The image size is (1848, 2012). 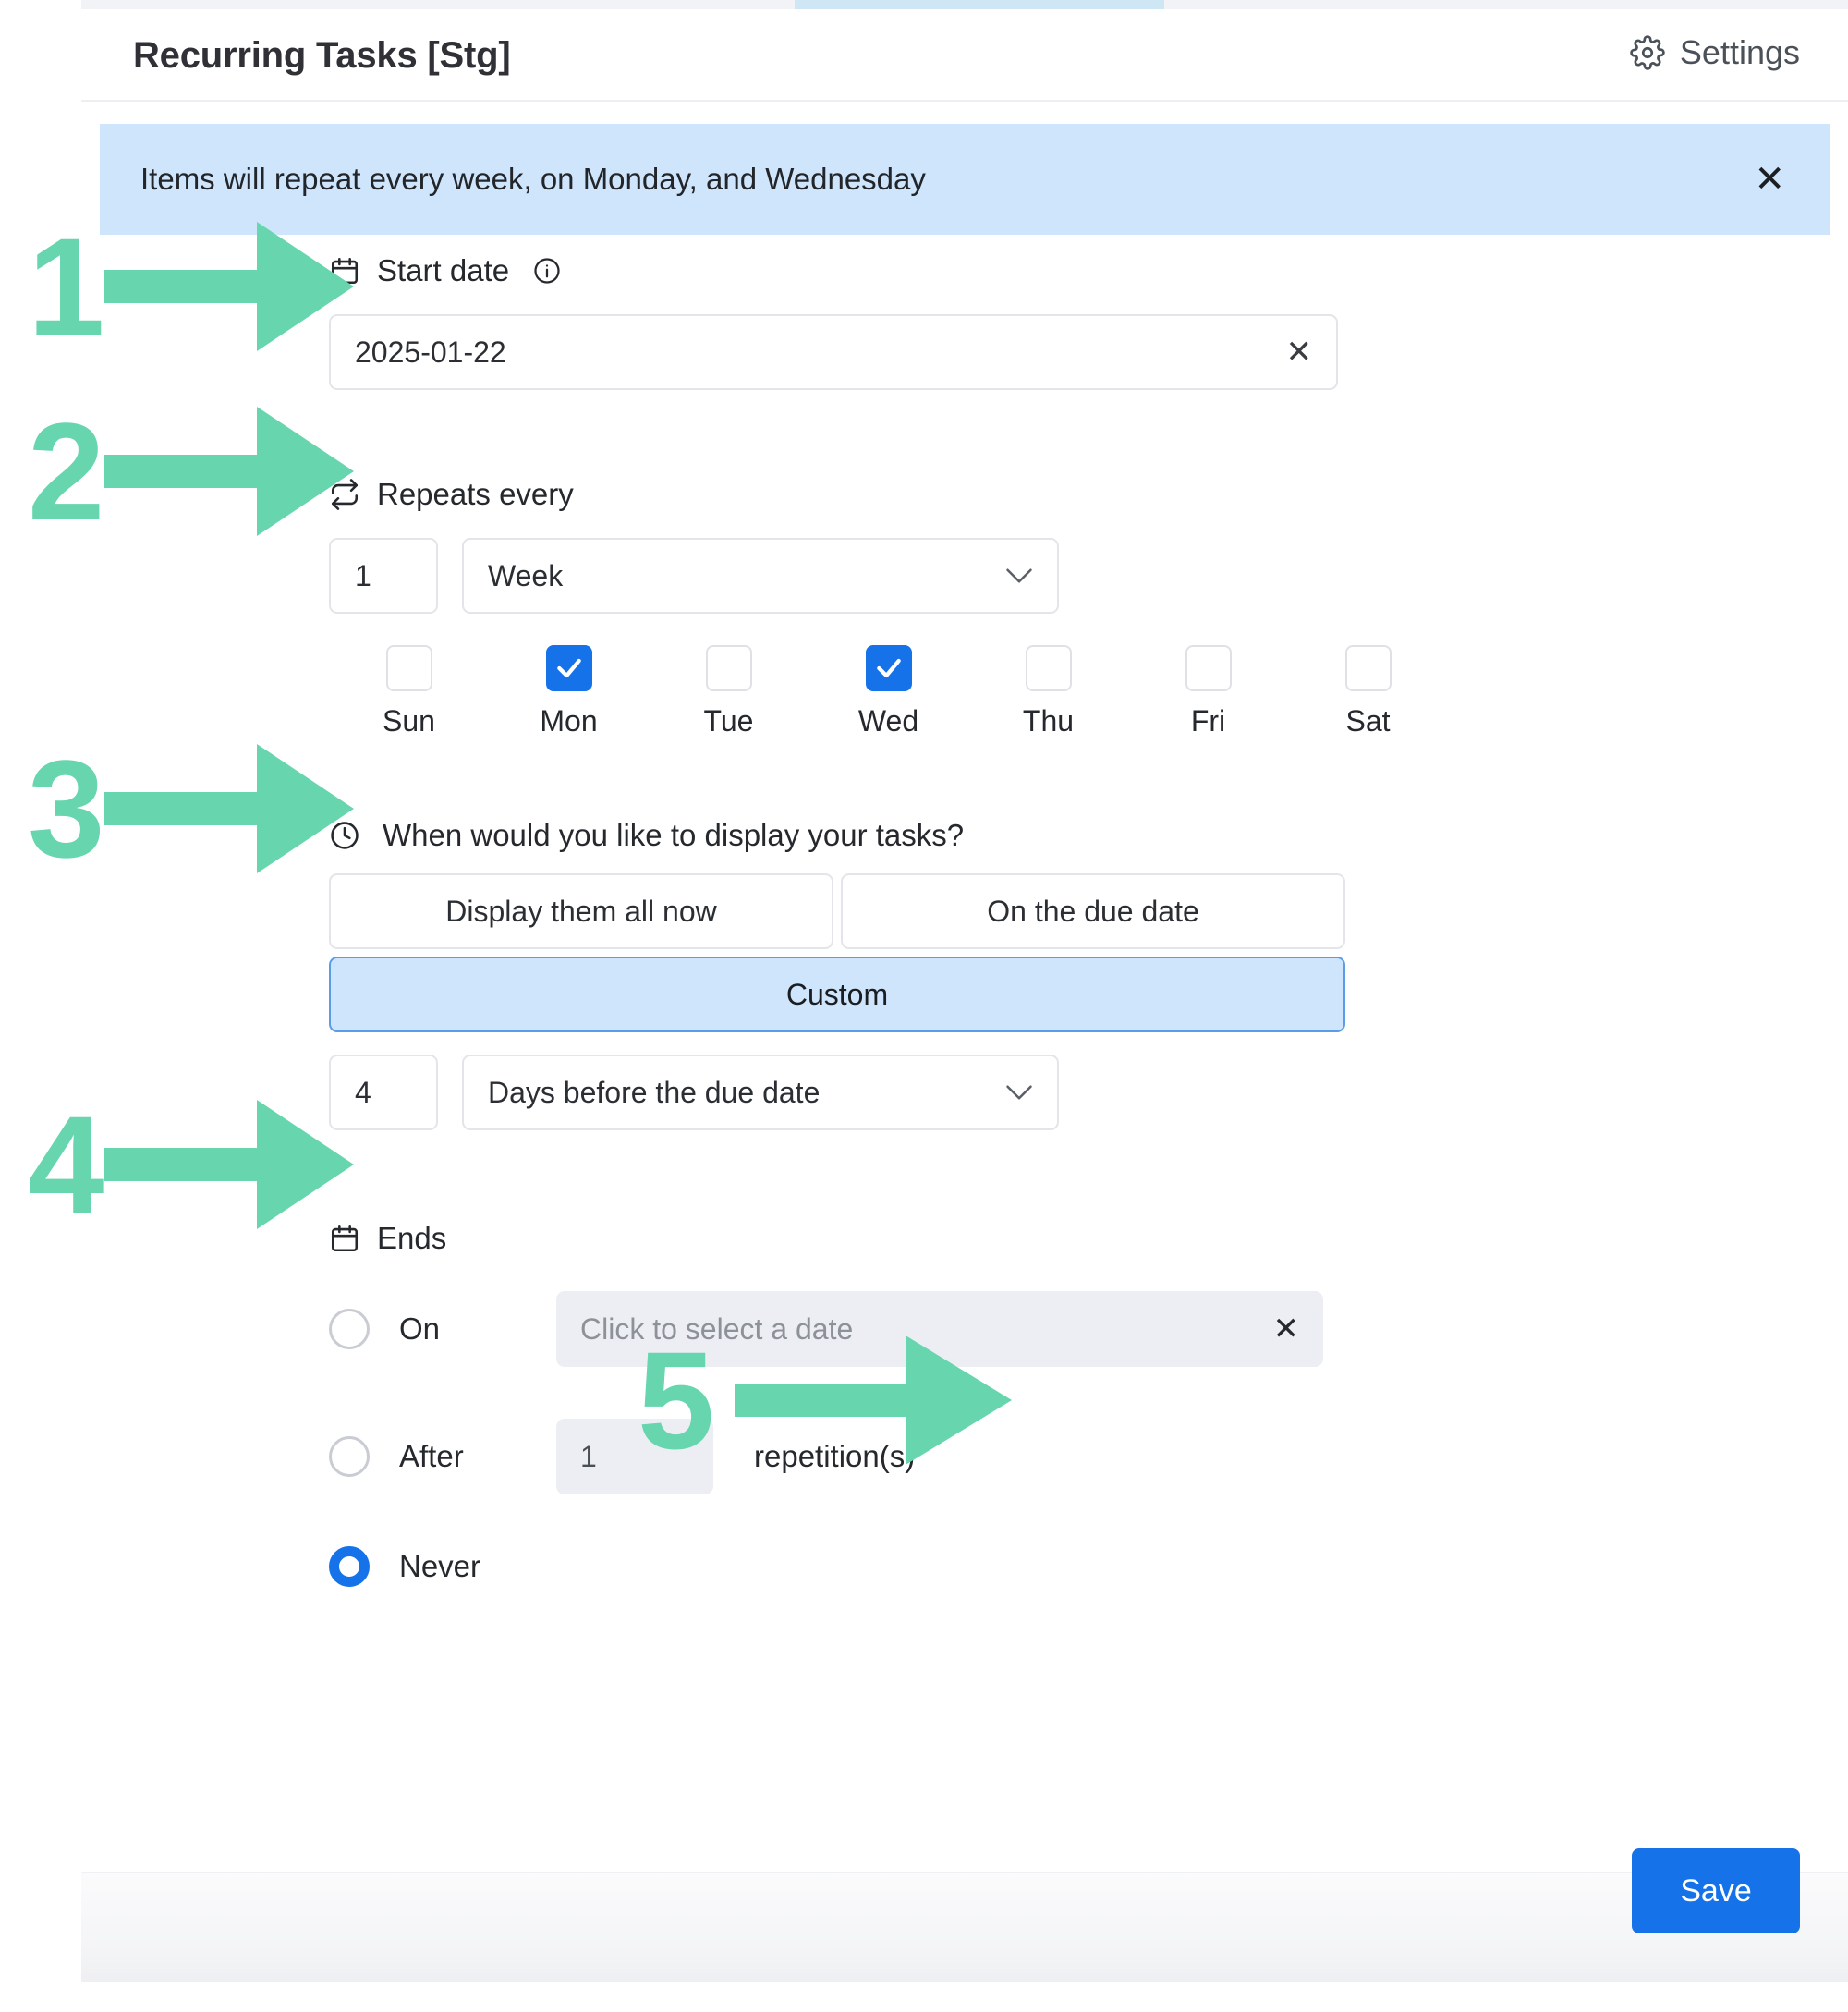 I want to click on custom-offset-unit-value: Days before the due date, so click(x=655, y=1092).